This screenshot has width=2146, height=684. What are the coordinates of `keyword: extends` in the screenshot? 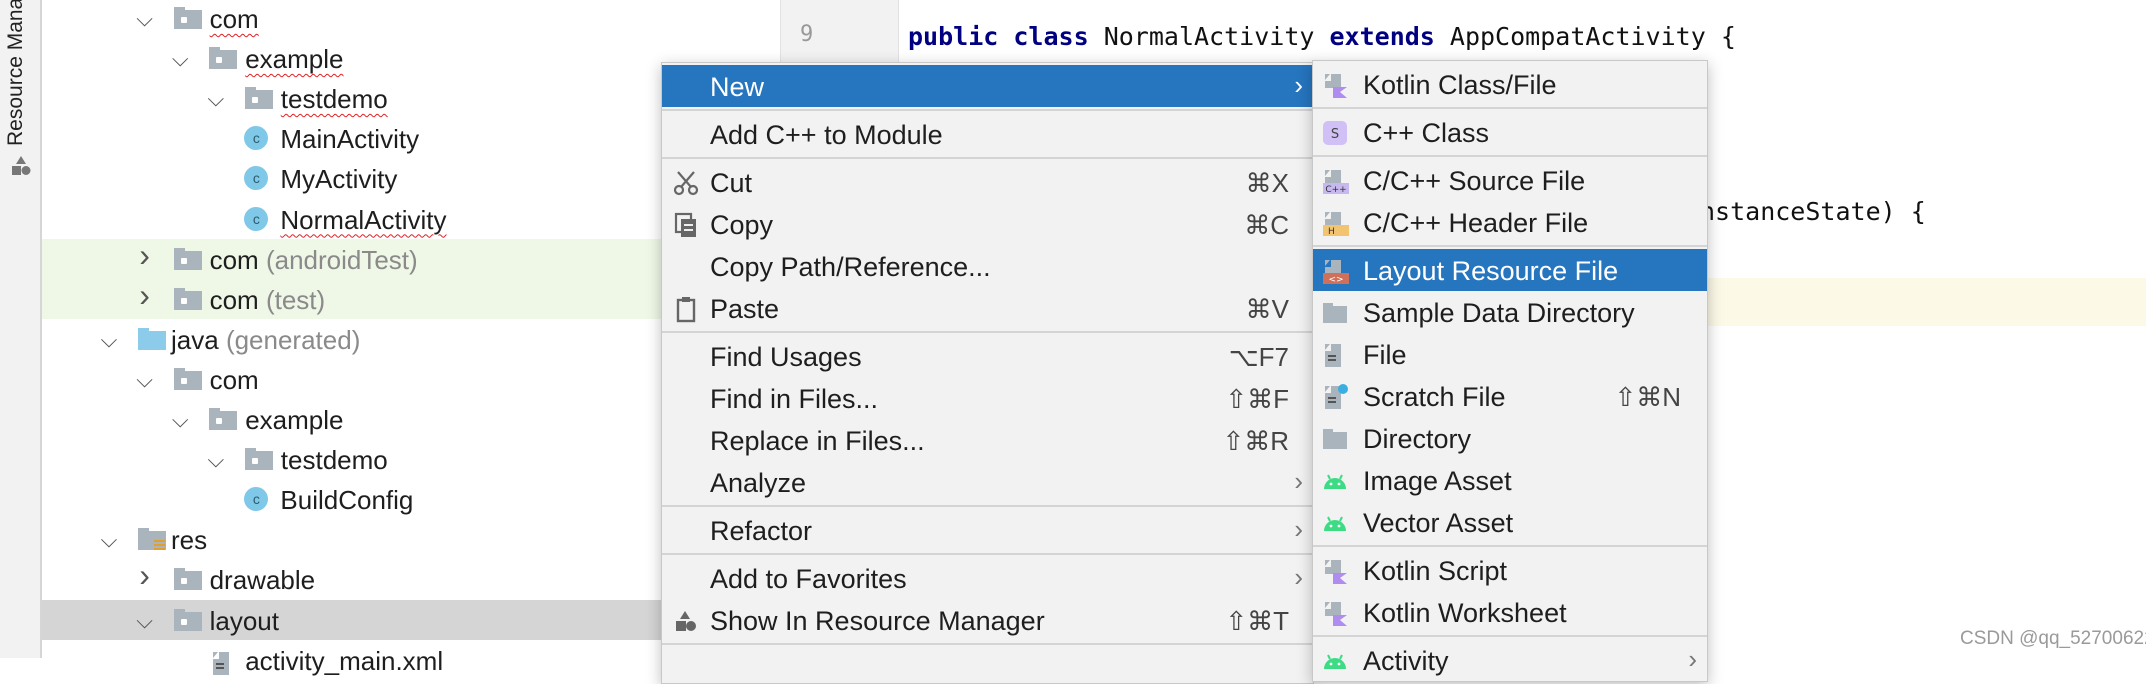 It's located at (1382, 36).